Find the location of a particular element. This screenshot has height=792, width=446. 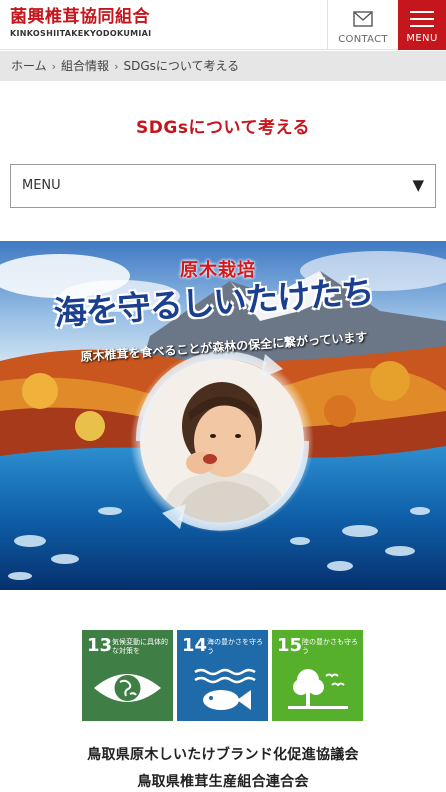

sdg-number: 13 is located at coordinates (100, 645).